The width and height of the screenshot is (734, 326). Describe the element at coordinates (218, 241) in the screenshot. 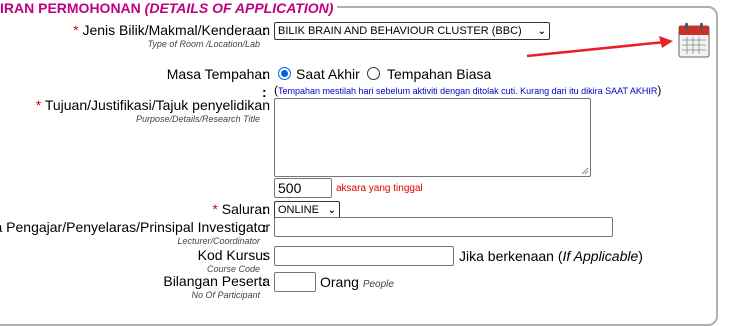

I see `lecturer-sublabel: Lecturer/Coordinator` at that location.